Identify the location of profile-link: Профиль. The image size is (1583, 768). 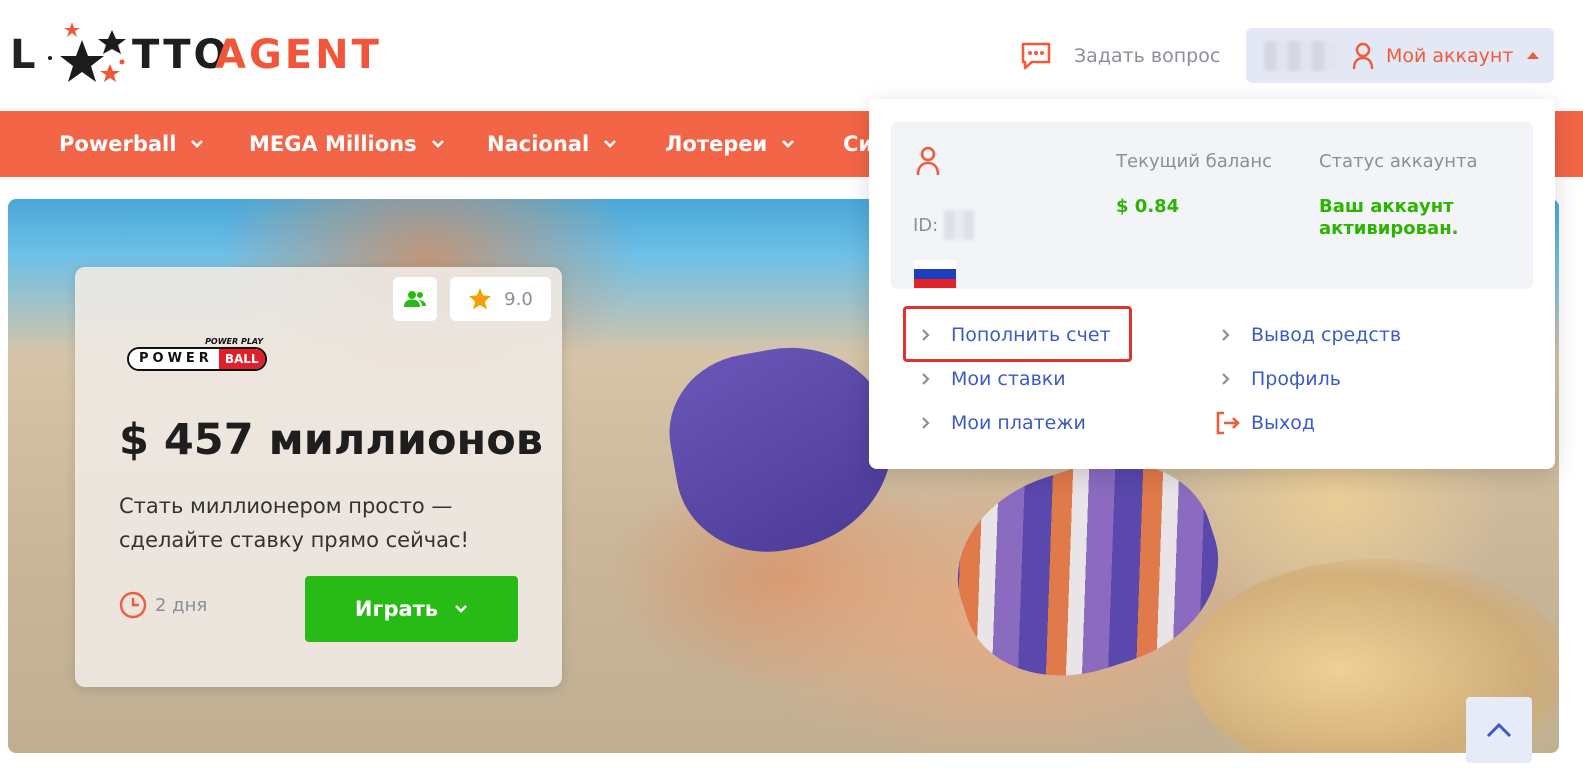
(1281, 379).